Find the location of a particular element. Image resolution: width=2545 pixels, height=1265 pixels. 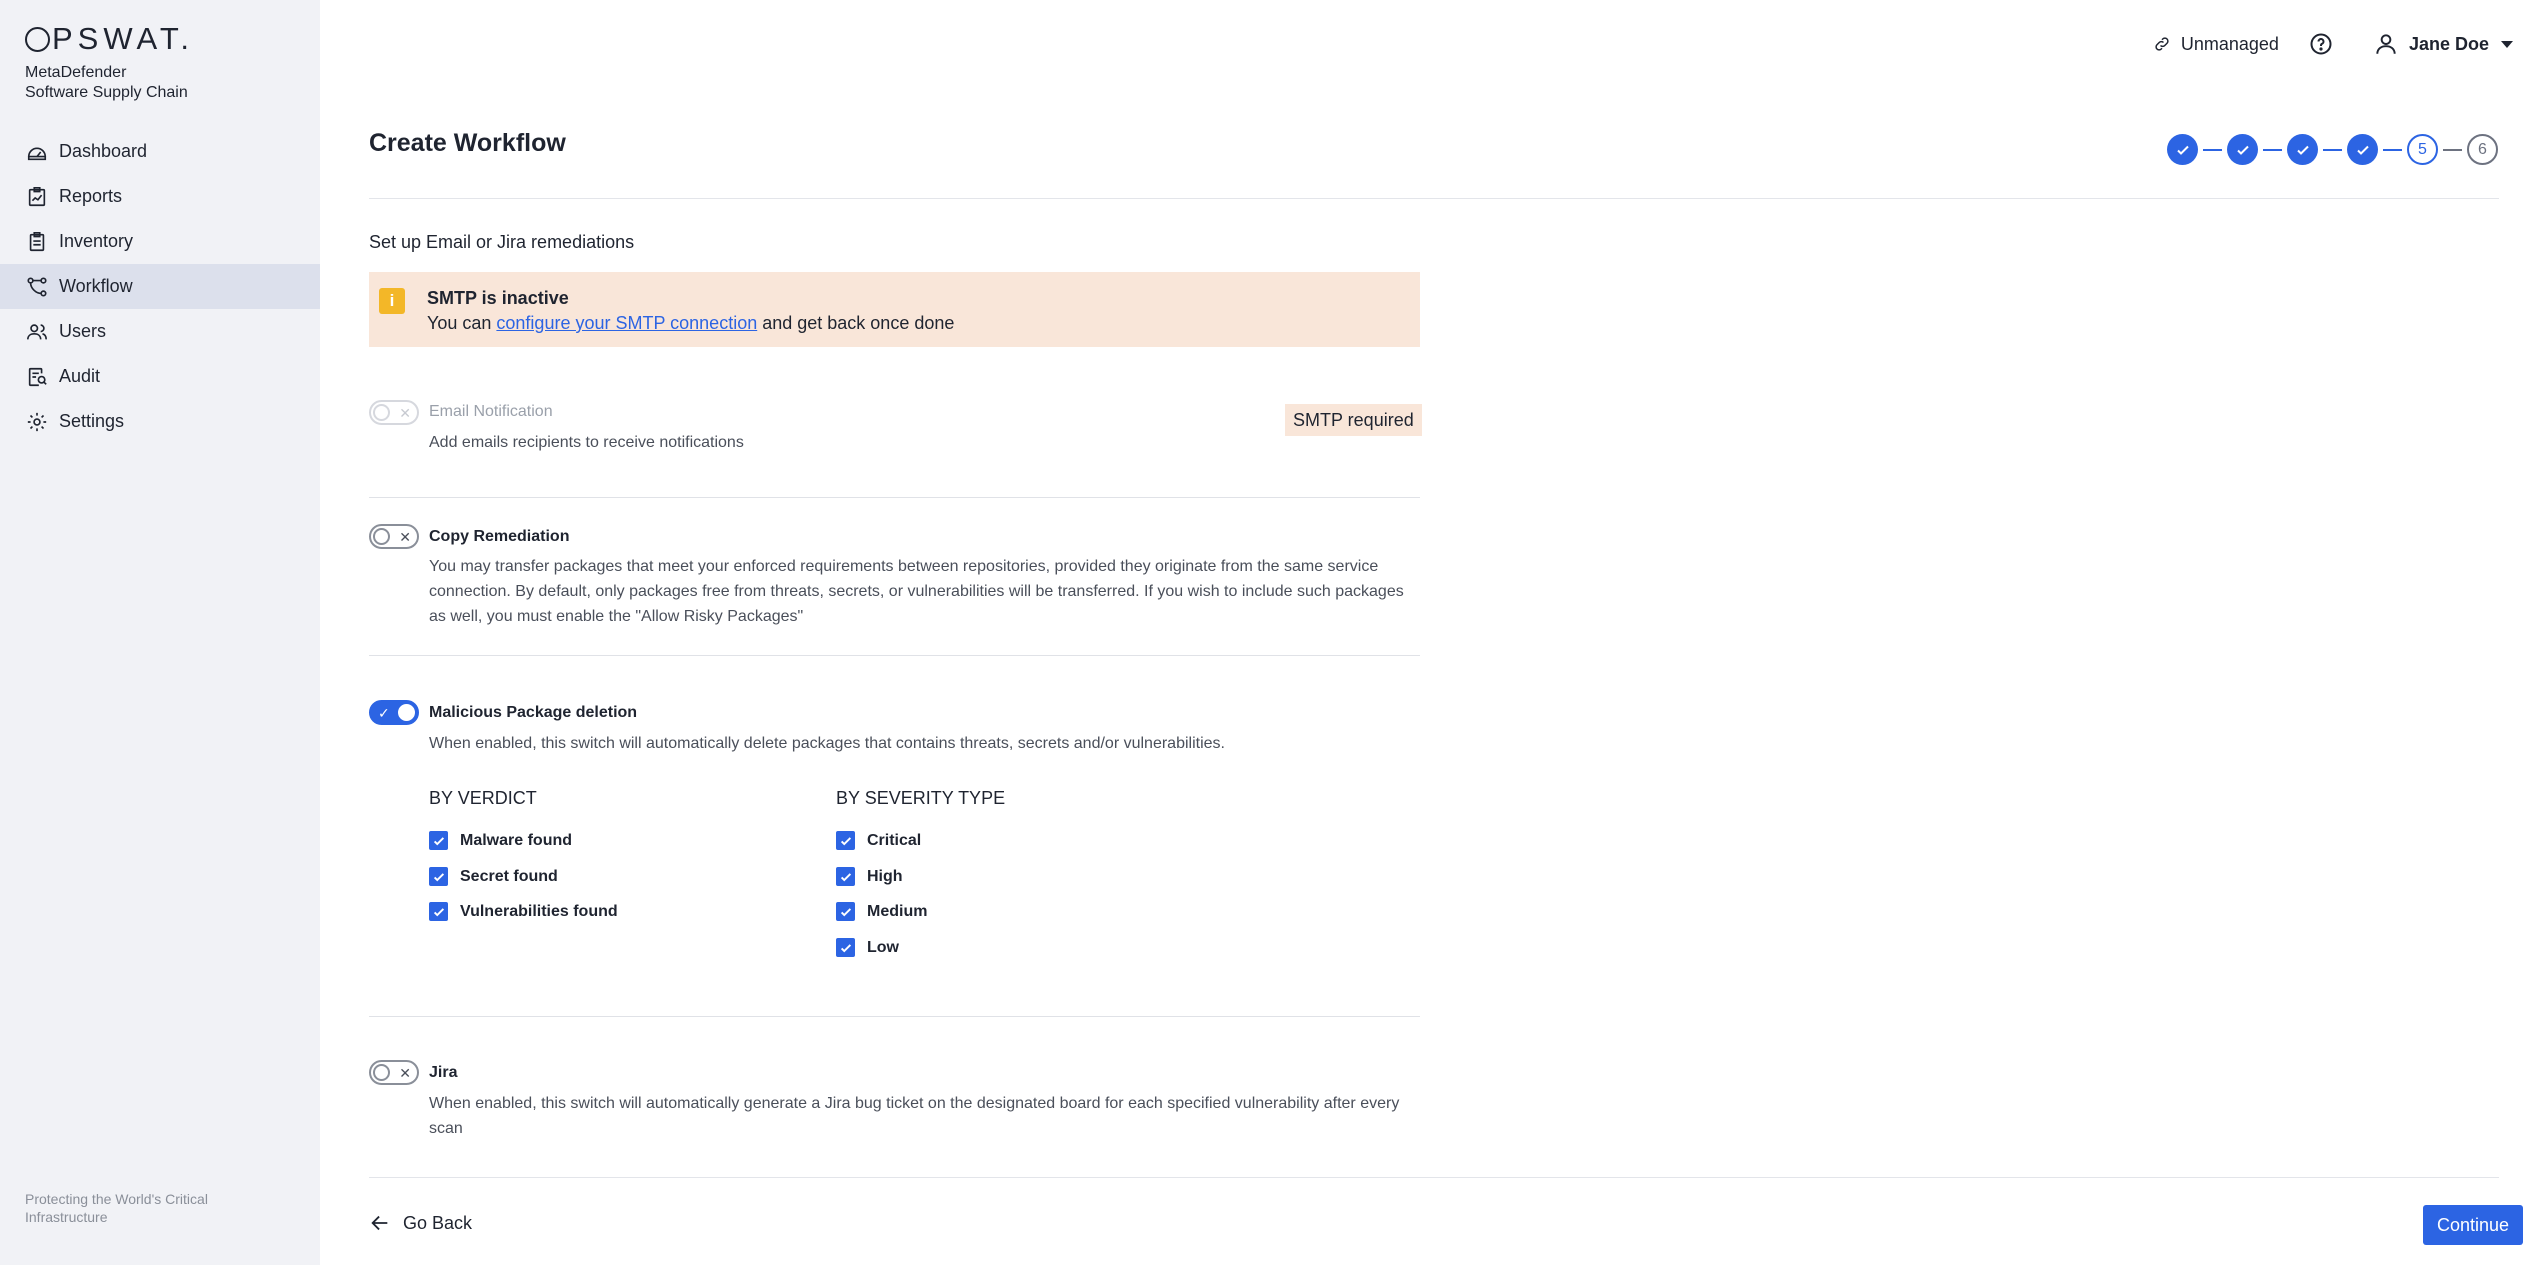

sidebar-item-workflow: Workflow is located at coordinates (160, 286).